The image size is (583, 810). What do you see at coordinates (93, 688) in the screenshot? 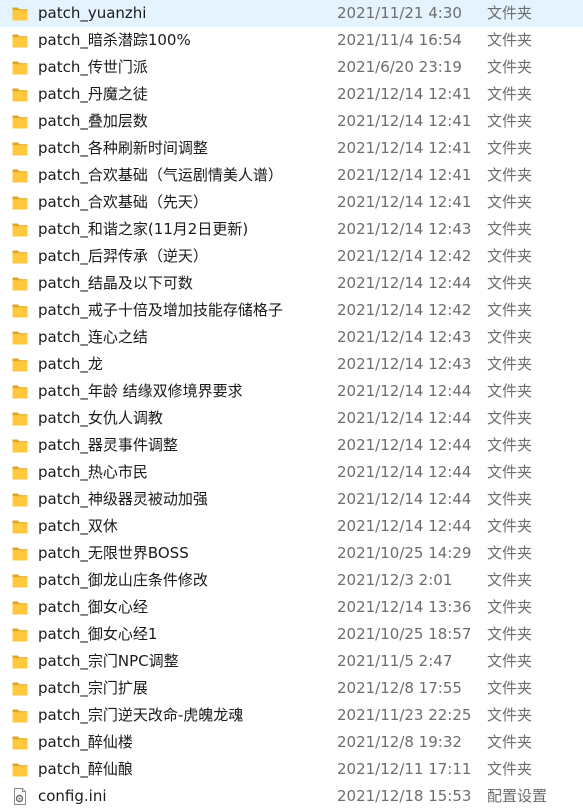
I see `file-name: patch_宗门扩展` at bounding box center [93, 688].